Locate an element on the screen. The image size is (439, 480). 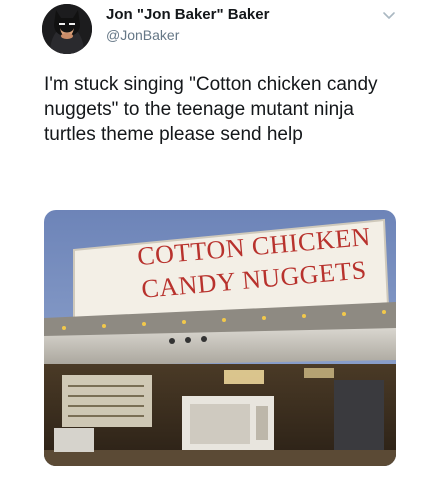
avatar-image is located at coordinates (67, 29).